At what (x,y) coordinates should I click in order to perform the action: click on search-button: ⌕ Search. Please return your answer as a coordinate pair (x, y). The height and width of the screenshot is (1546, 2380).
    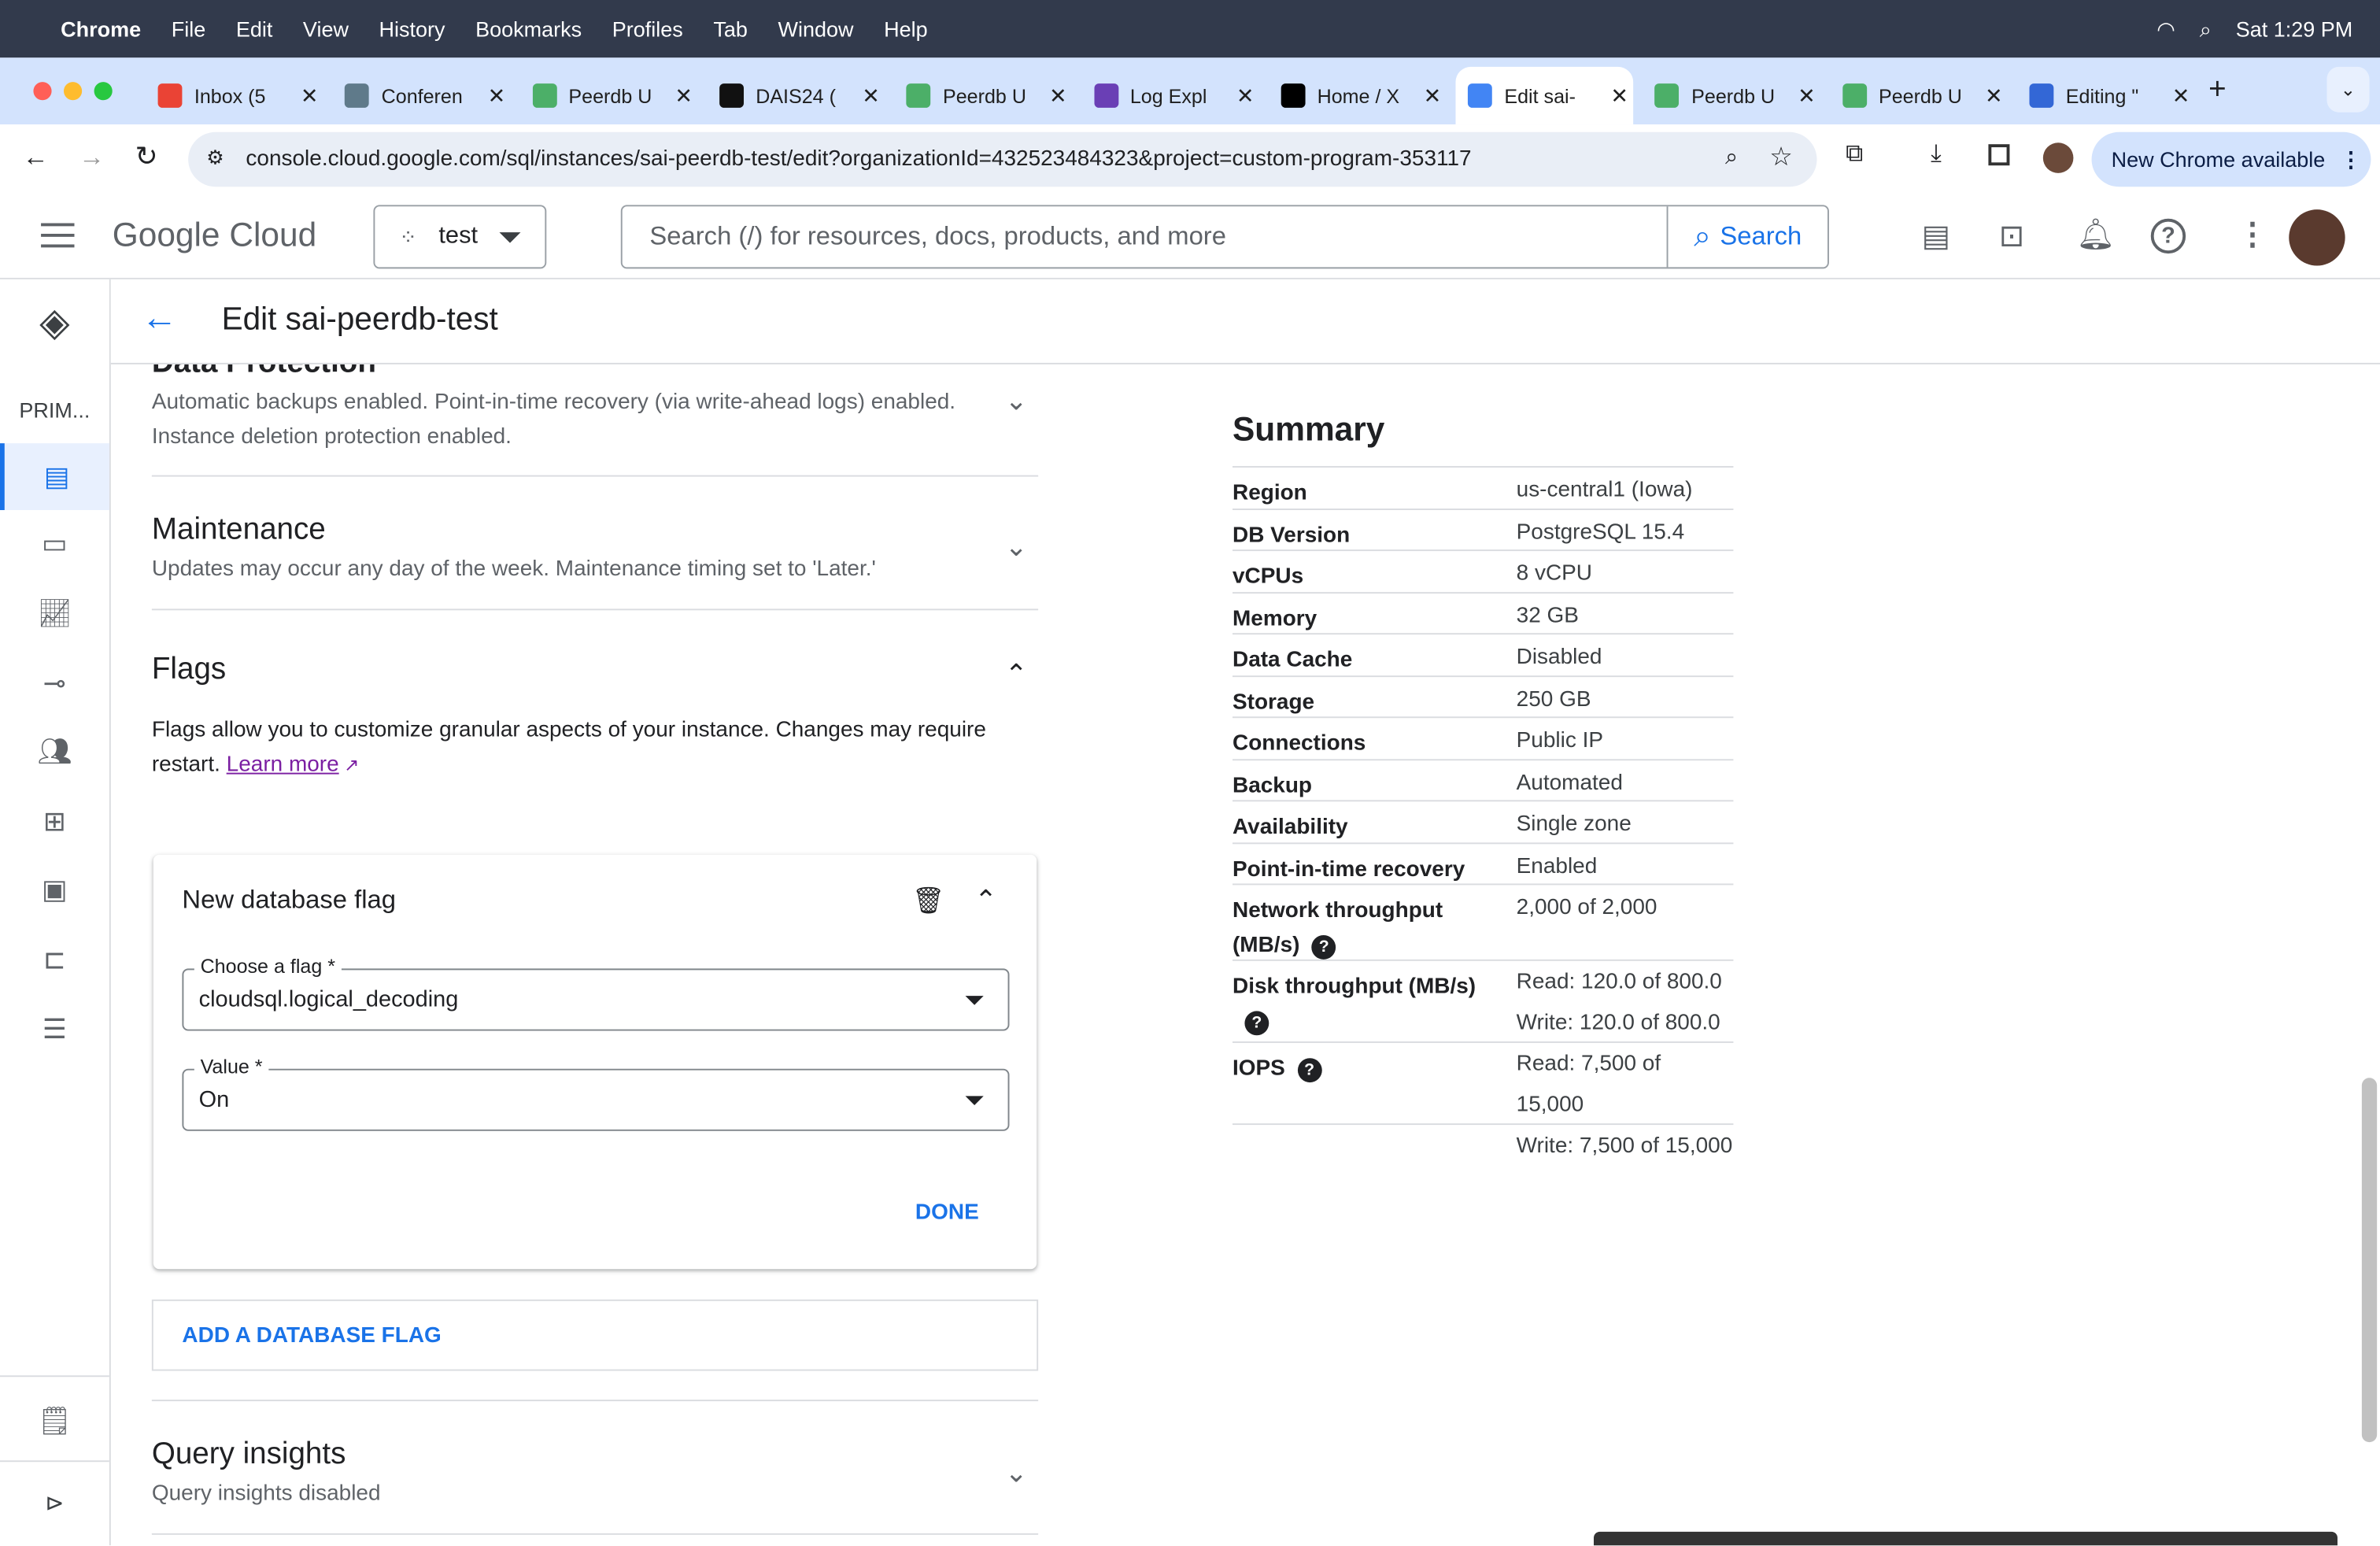
    Looking at the image, I should click on (1747, 237).